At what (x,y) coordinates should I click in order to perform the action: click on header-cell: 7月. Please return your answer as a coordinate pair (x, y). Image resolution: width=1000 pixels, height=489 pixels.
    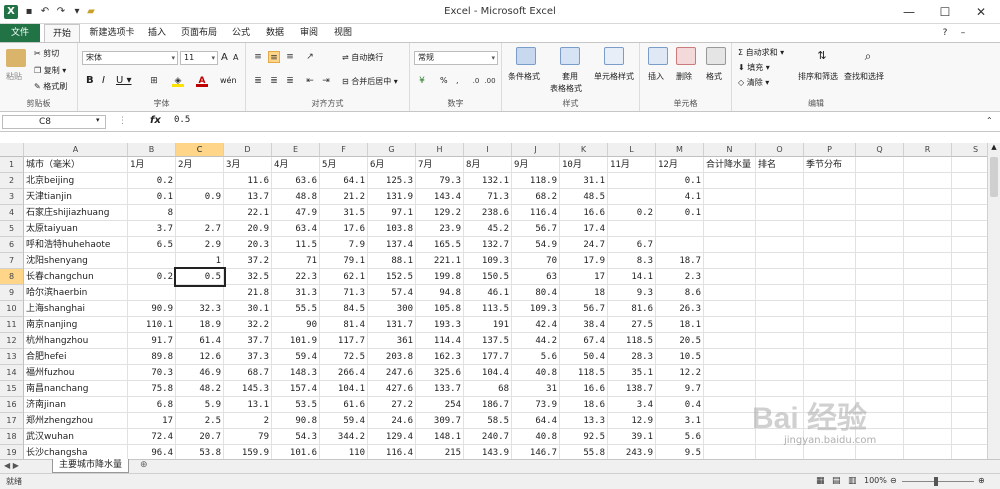
    Looking at the image, I should click on (440, 165).